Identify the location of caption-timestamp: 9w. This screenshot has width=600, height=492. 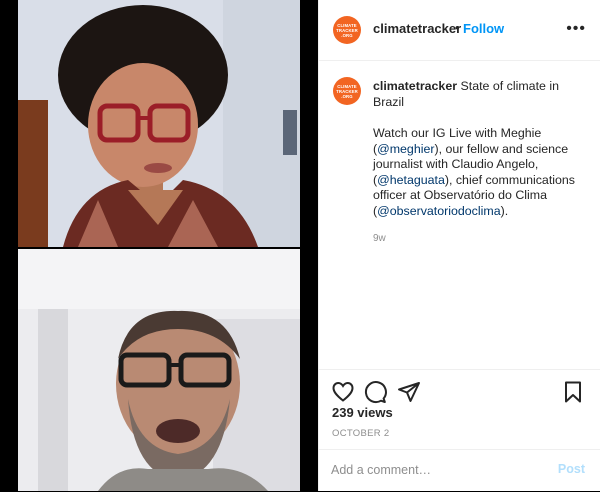
(478, 239).